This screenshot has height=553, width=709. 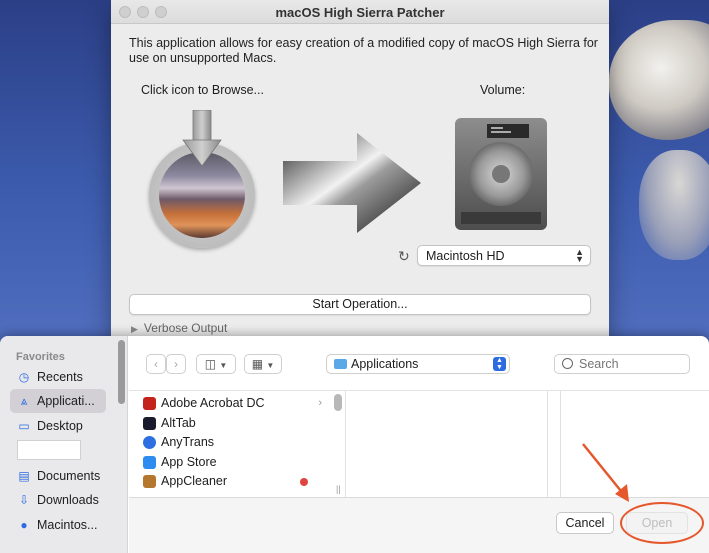 I want to click on window-title: macOS High Sierra Patcher, so click(x=360, y=12).